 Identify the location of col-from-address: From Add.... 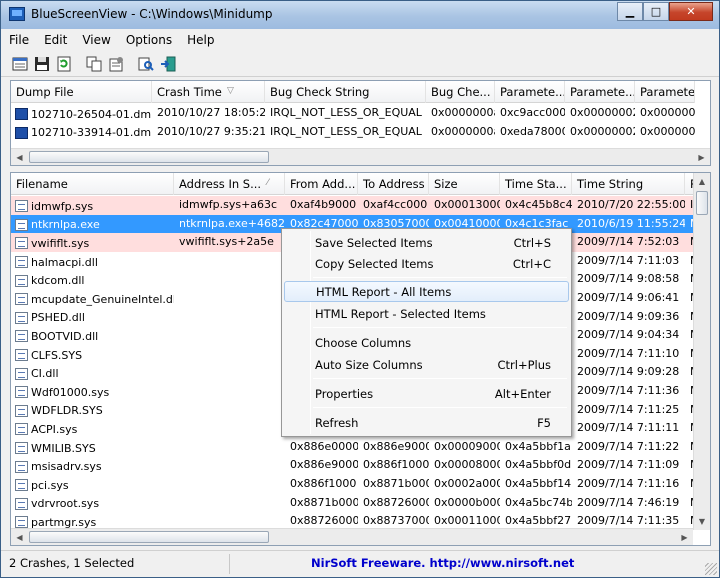
(321, 184).